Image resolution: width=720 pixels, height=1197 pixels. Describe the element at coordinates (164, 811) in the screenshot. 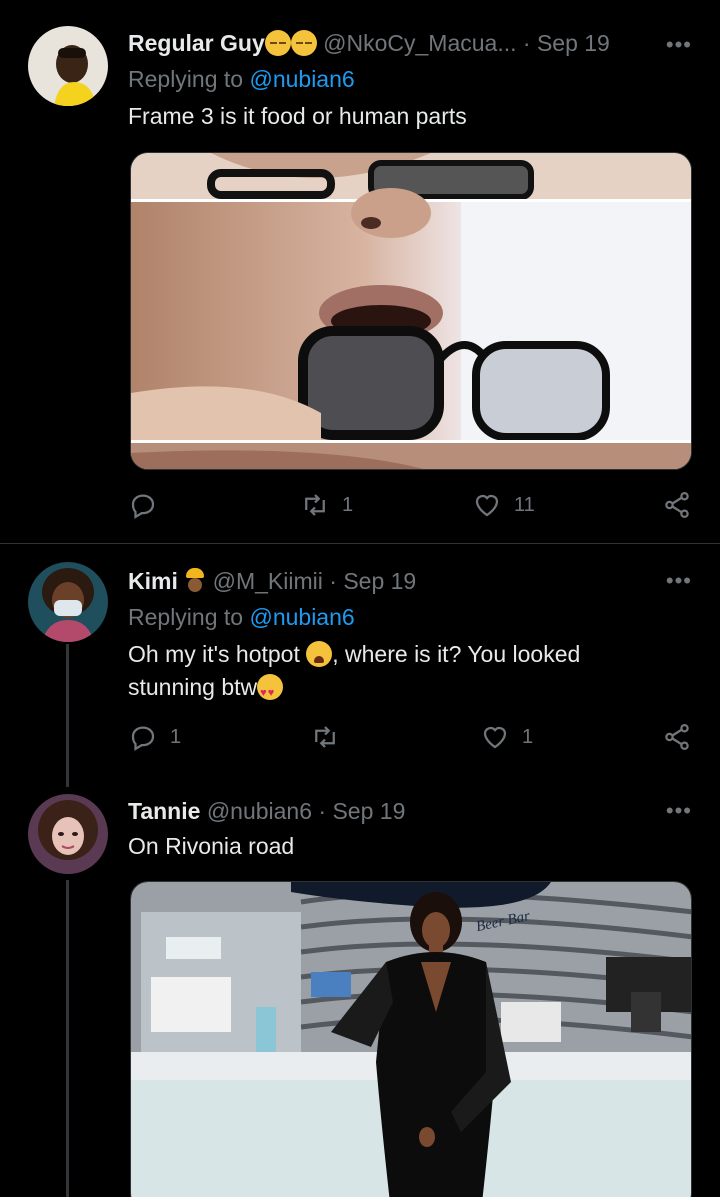

I see `display-name: Tannie` at that location.